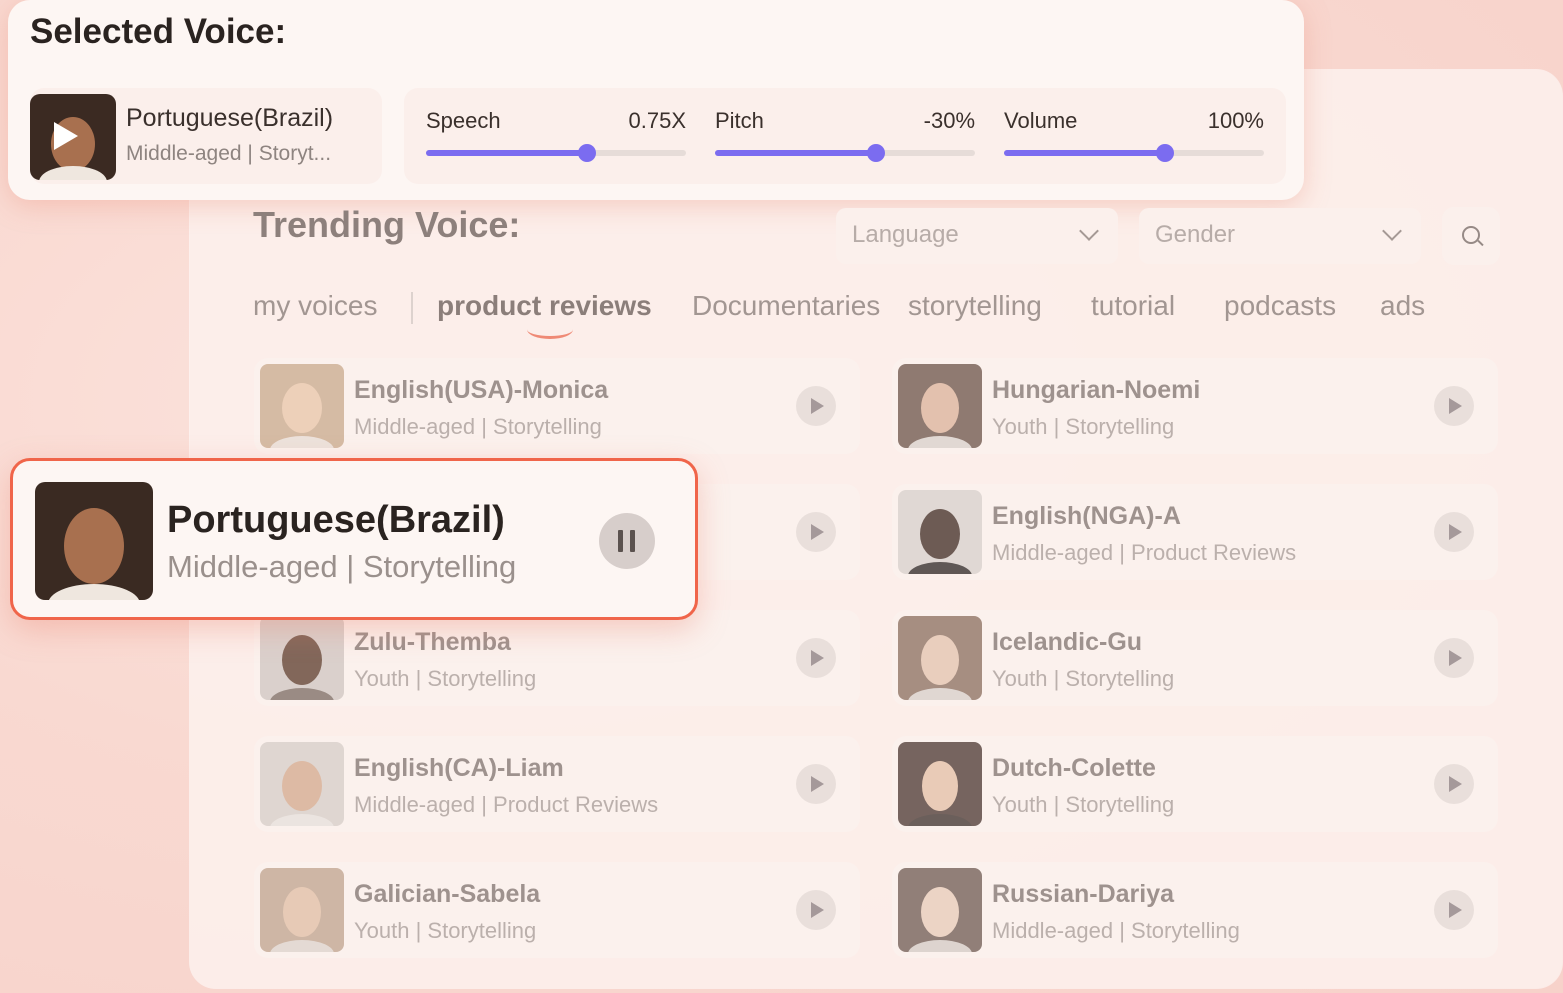  I want to click on tab-storytelling: storytelling, so click(975, 306).